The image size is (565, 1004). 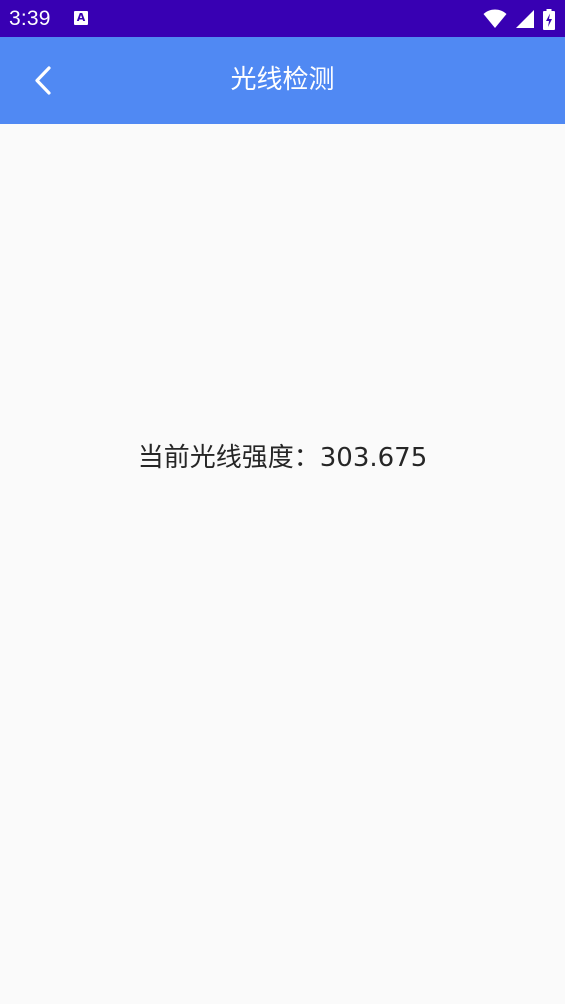 I want to click on light-reading-label: 当前光线强度：, so click(x=228, y=458).